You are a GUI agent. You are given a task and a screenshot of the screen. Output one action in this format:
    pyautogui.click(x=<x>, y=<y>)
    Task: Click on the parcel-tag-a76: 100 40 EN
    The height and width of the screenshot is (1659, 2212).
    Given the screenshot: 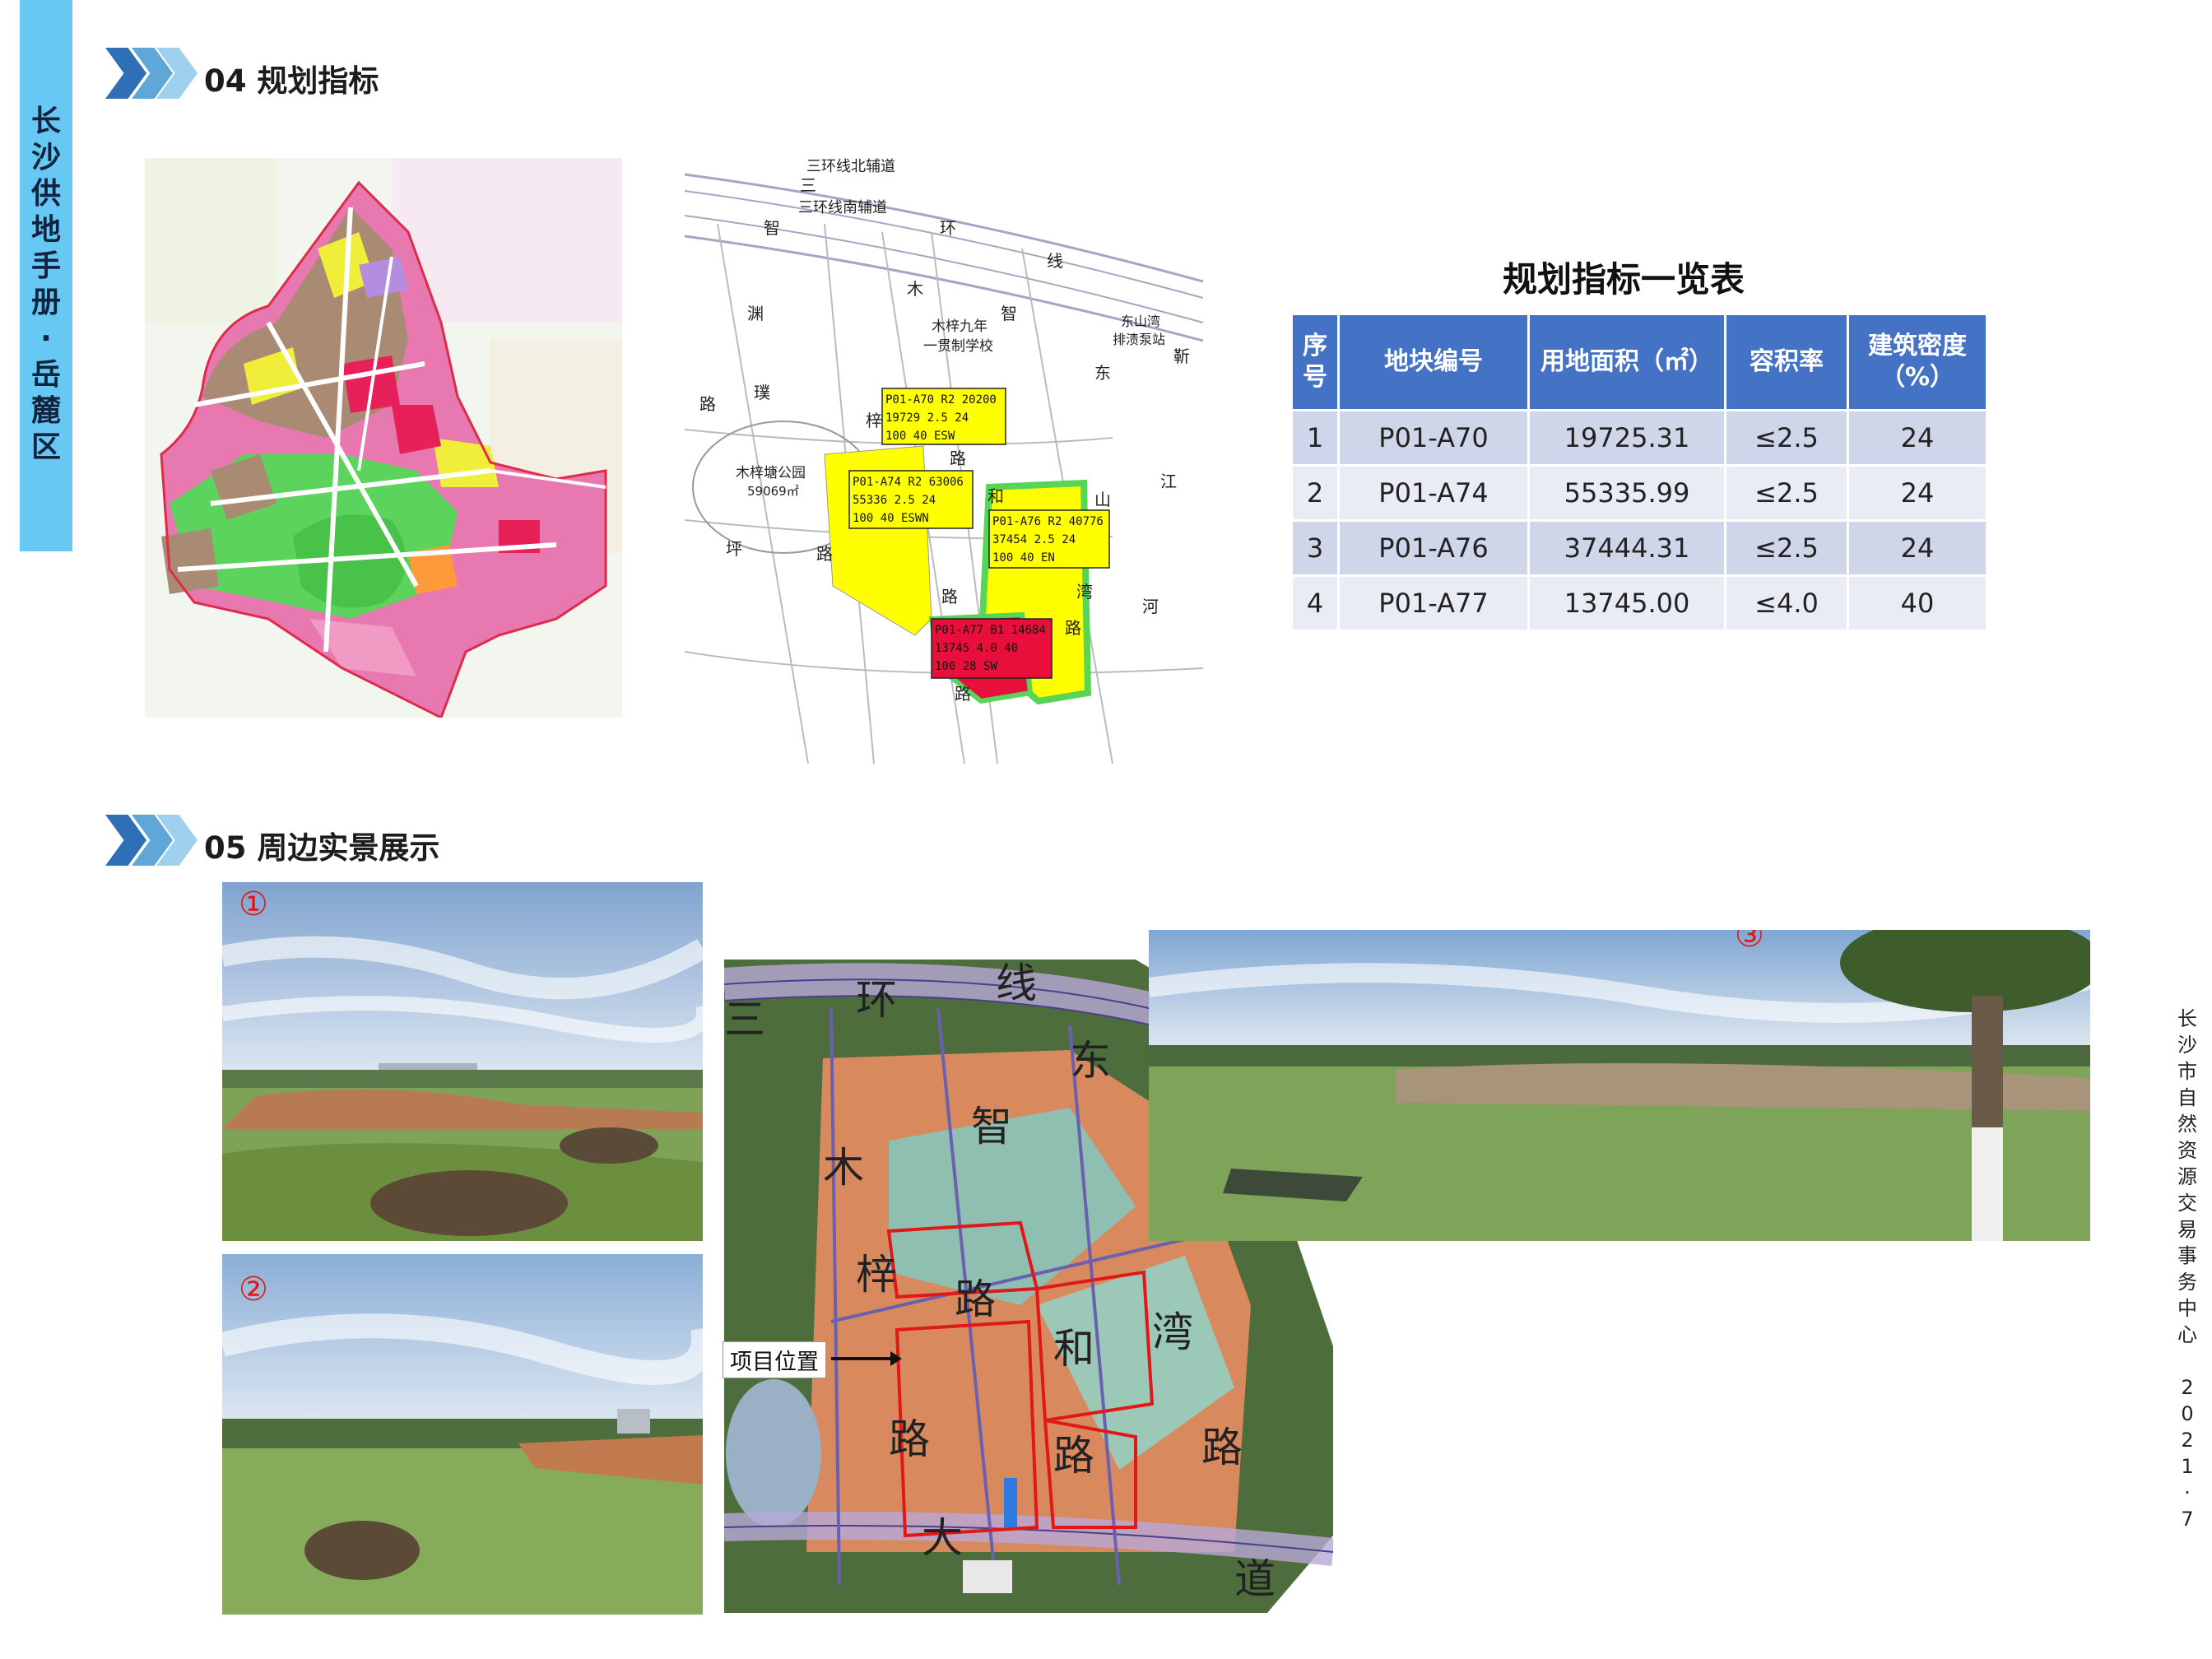 What is the action you would take?
    pyautogui.click(x=1023, y=558)
    